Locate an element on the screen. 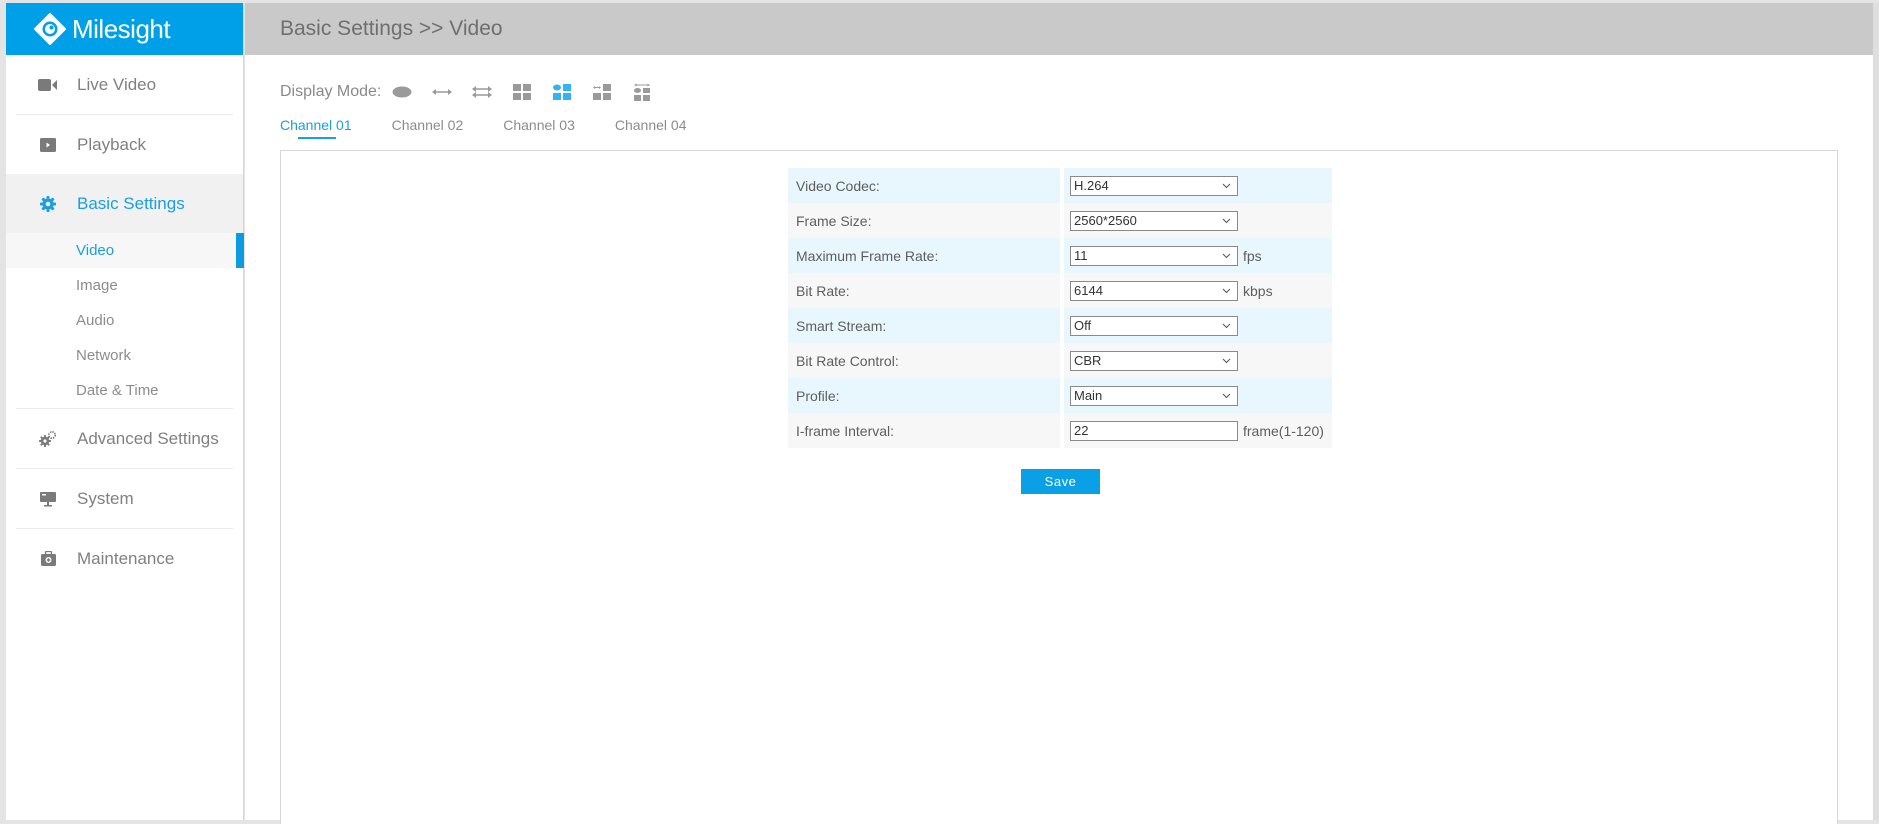 This screenshot has width=1879, height=824. sidebar-item-maintenance: Maintenance is located at coordinates (124, 558).